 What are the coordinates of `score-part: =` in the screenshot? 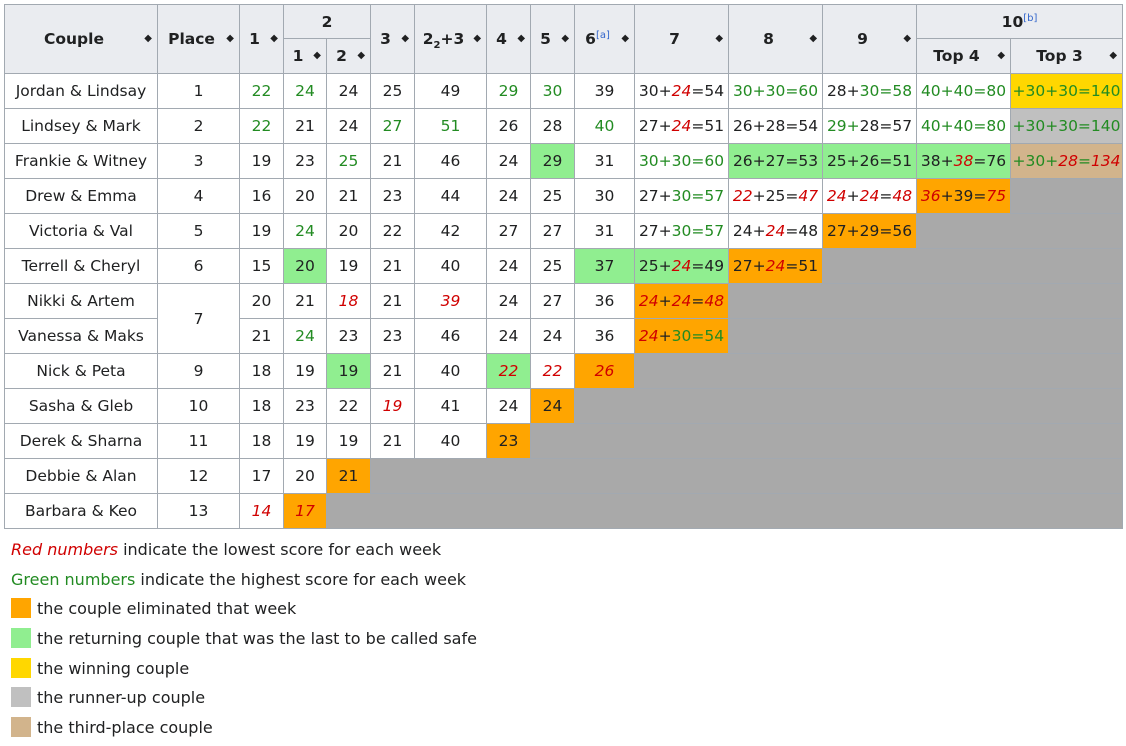 It's located at (1084, 161).